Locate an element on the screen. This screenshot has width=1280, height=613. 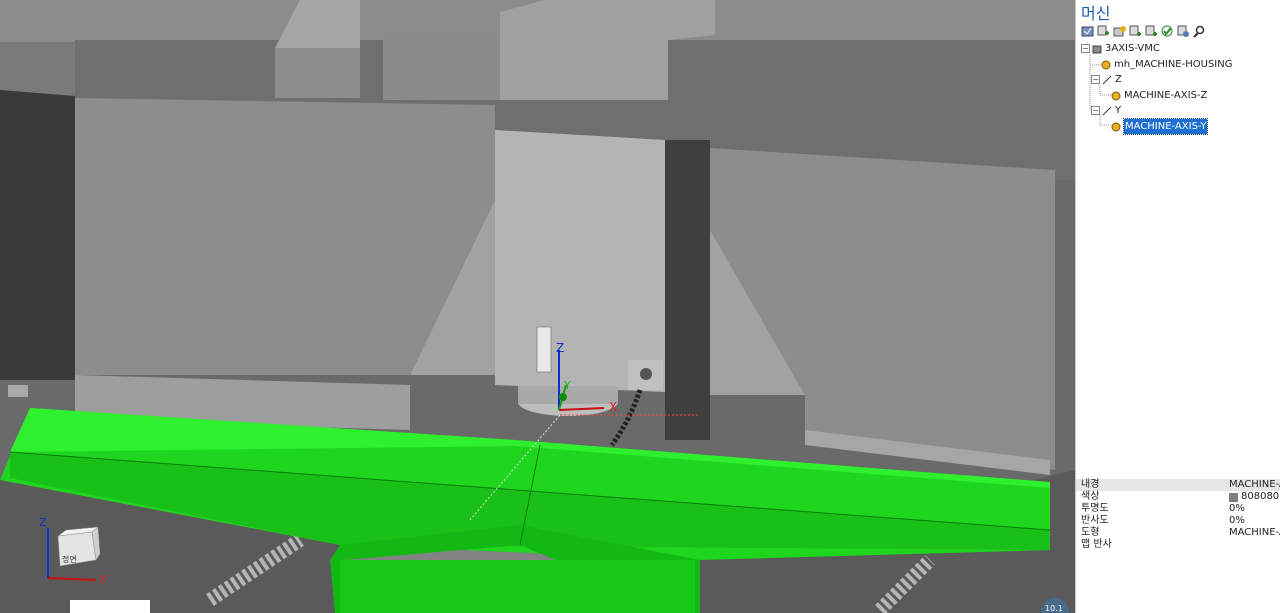
tree-y-component-label: MACHINE-AXIS-Y is located at coordinates (1165, 126).